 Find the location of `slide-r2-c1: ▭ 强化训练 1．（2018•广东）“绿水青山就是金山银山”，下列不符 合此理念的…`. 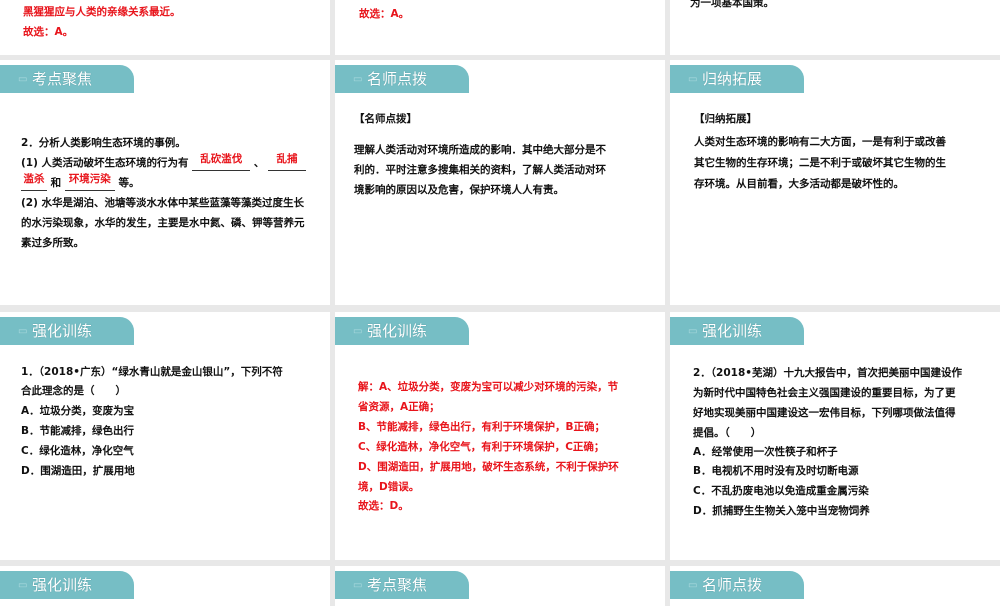

slide-r2-c1: ▭ 强化训练 1．（2018•广东）“绿水青山就是金山银山”，下列不符 合此理念的… is located at coordinates (165, 436).